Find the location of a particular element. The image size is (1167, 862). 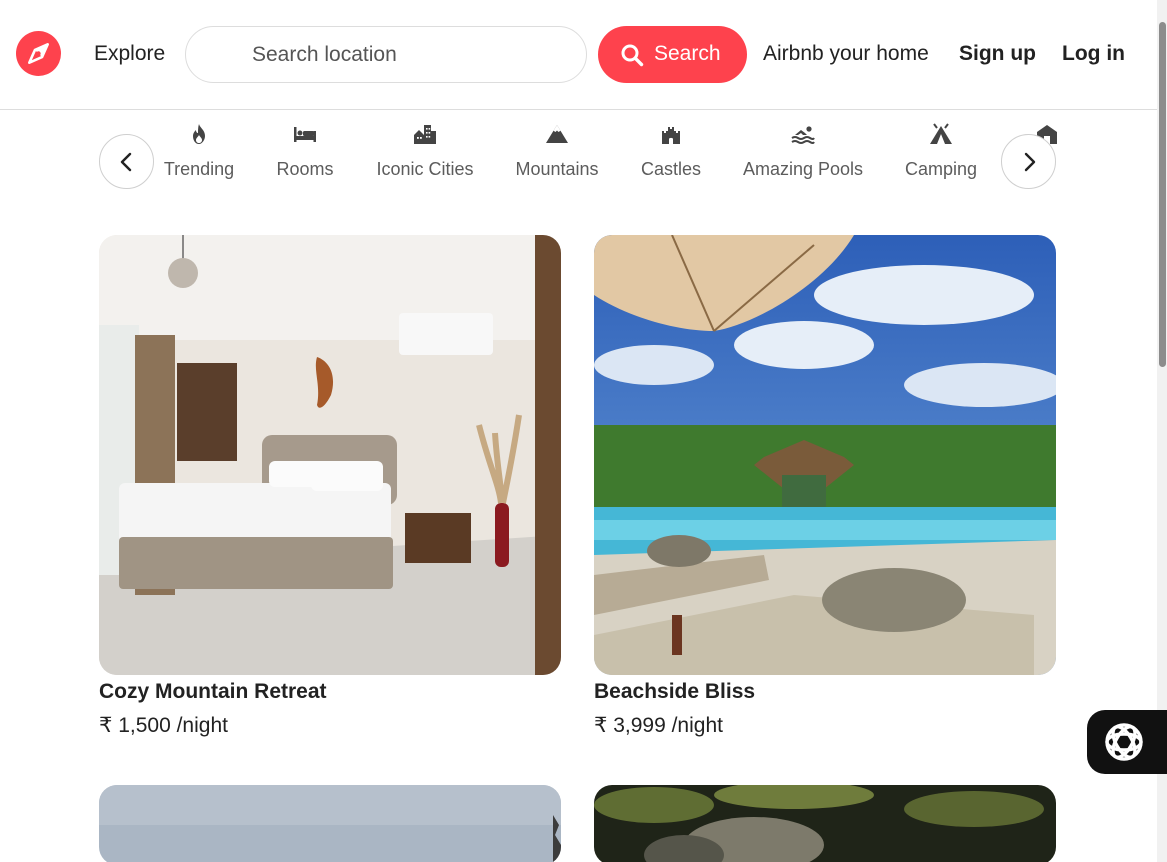

listing-price: ₹ 1,500 /night is located at coordinates (163, 725).